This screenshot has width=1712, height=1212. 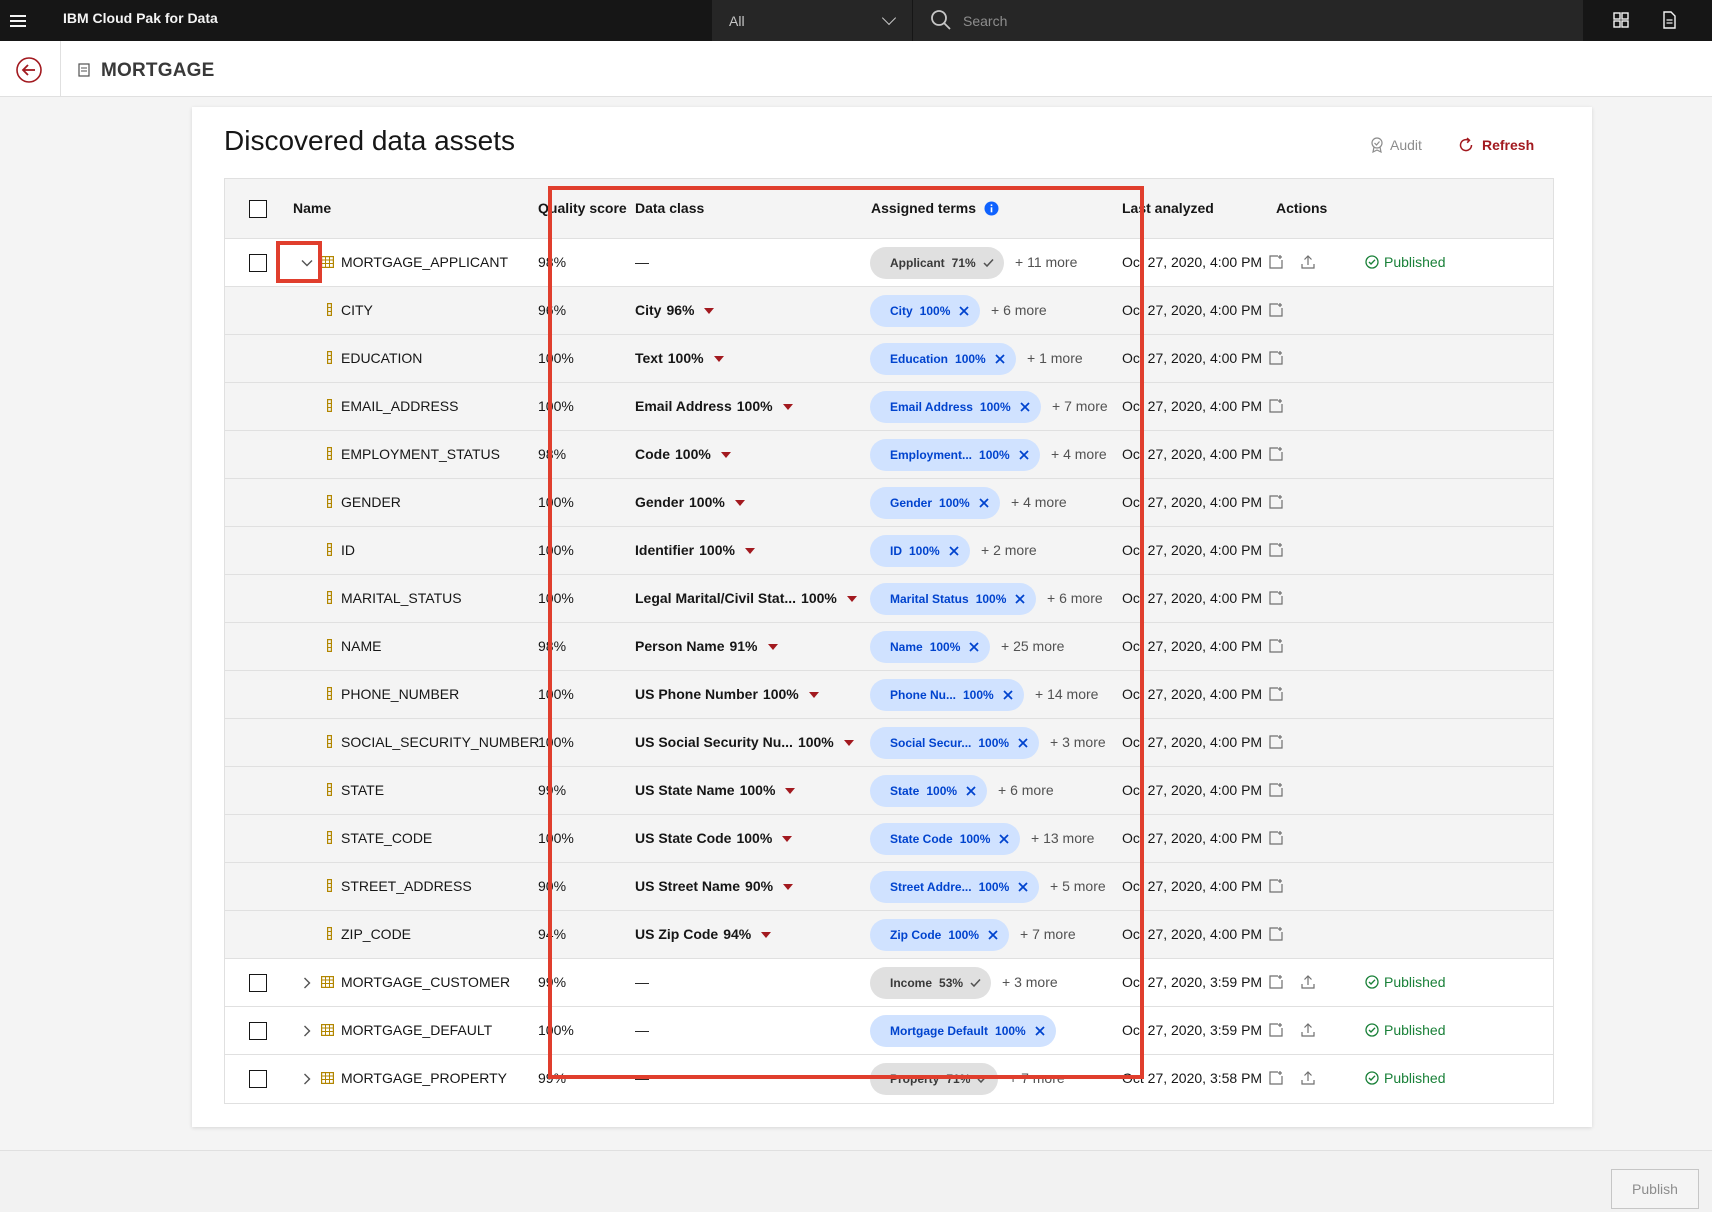 What do you see at coordinates (1062, 838) in the screenshot?
I see `more-terms-link: + 13 more` at bounding box center [1062, 838].